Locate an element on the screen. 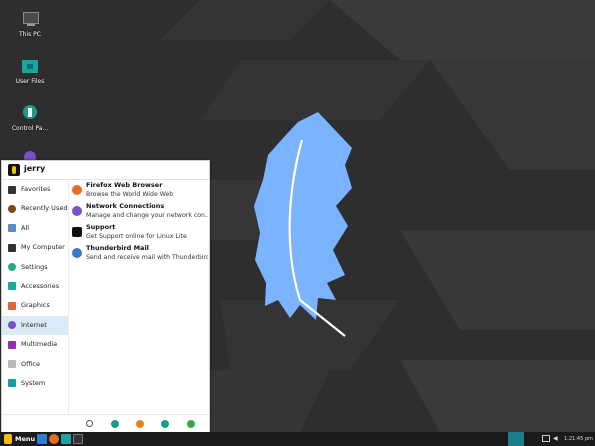  app-description: Get Support online for Linux Lite is located at coordinates (136, 236).